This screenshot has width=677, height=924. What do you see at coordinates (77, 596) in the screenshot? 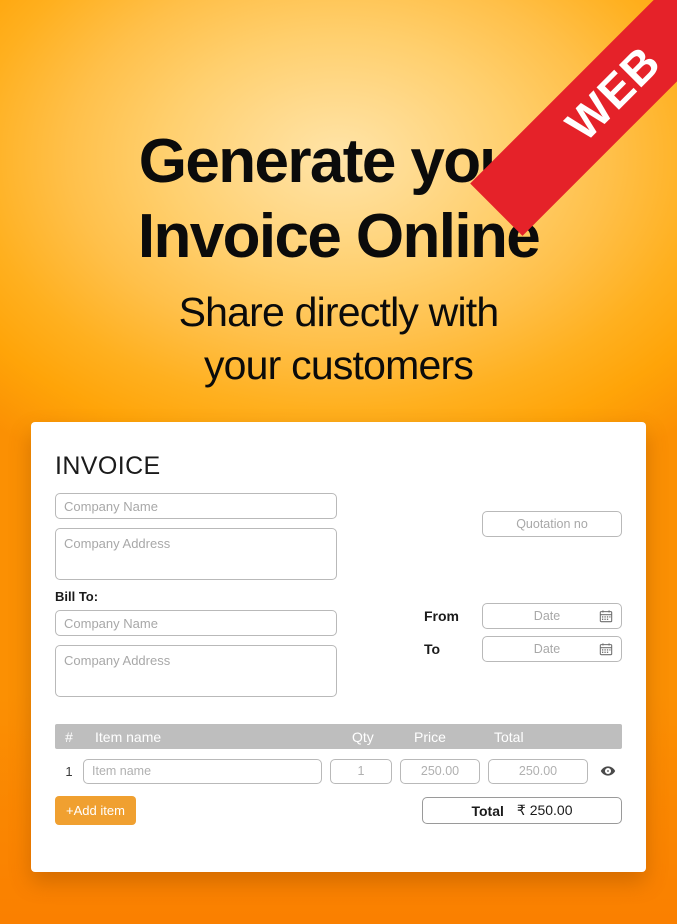
I see `bill-to-label: Bill To:` at bounding box center [77, 596].